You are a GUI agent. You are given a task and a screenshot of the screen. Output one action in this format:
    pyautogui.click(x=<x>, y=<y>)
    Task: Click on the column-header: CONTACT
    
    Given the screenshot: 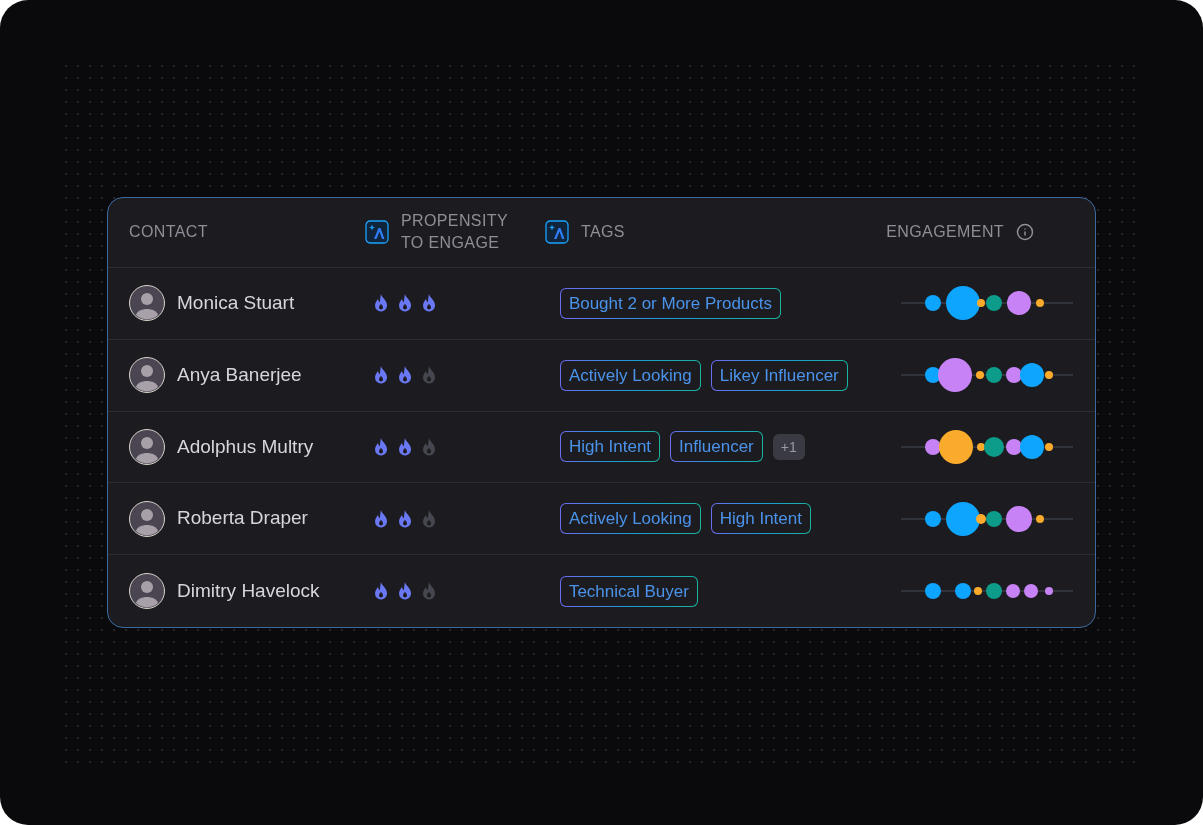 What is the action you would take?
    pyautogui.click(x=168, y=232)
    